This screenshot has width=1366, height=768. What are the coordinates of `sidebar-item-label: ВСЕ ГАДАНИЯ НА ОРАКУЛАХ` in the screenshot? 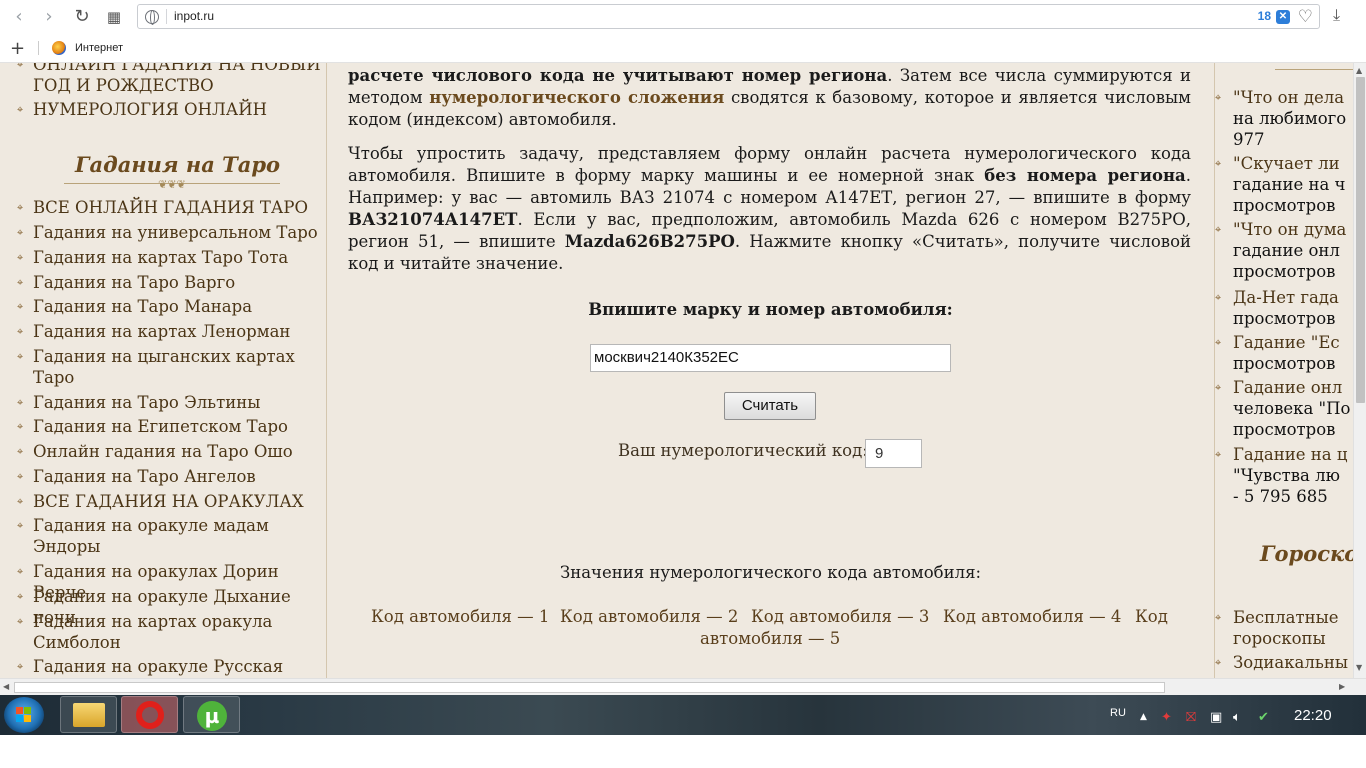 It's located at (178, 501).